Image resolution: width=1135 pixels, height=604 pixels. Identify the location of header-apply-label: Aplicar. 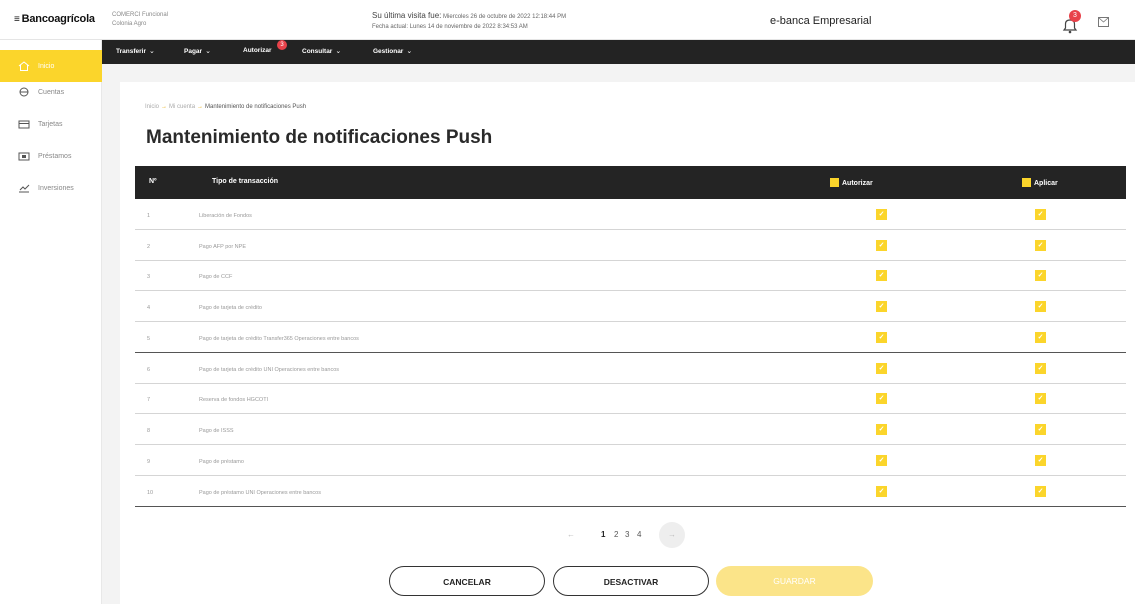
(1046, 183).